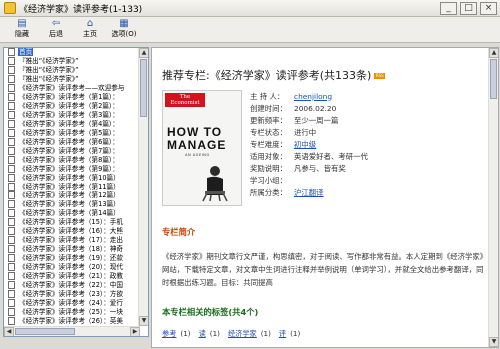  I want to click on tree-item: 《经济学家》读评参考（22）：中国, so click(76, 284).